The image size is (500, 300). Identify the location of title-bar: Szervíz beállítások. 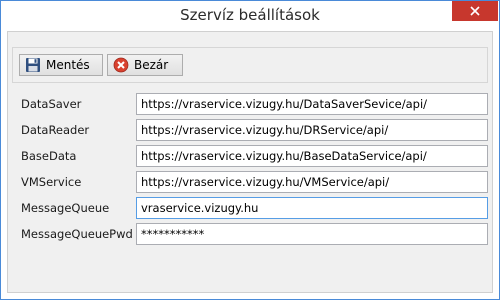
(250, 15).